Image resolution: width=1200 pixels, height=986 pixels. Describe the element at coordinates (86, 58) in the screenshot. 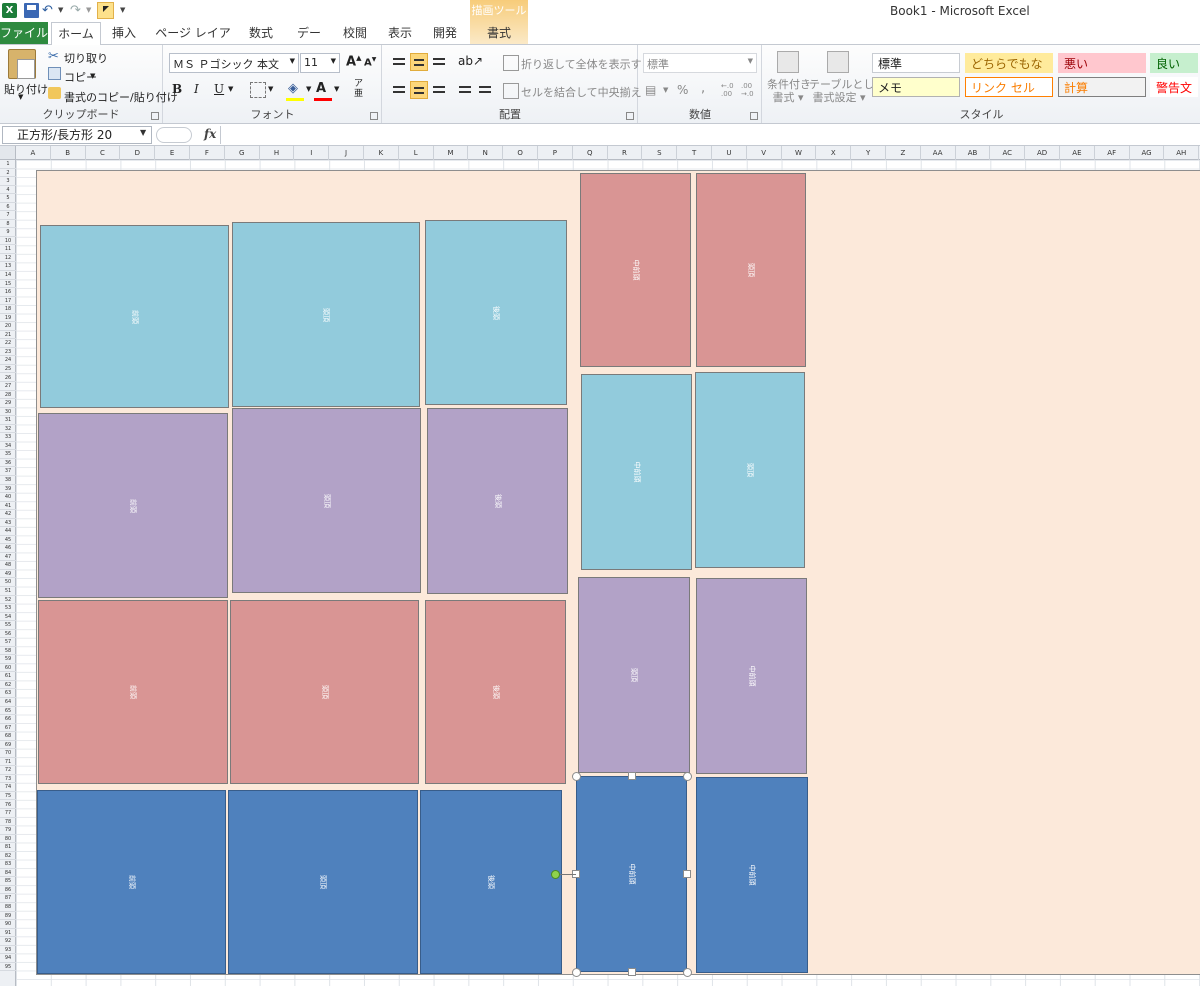

I see `cut-button: 切り取り` at that location.